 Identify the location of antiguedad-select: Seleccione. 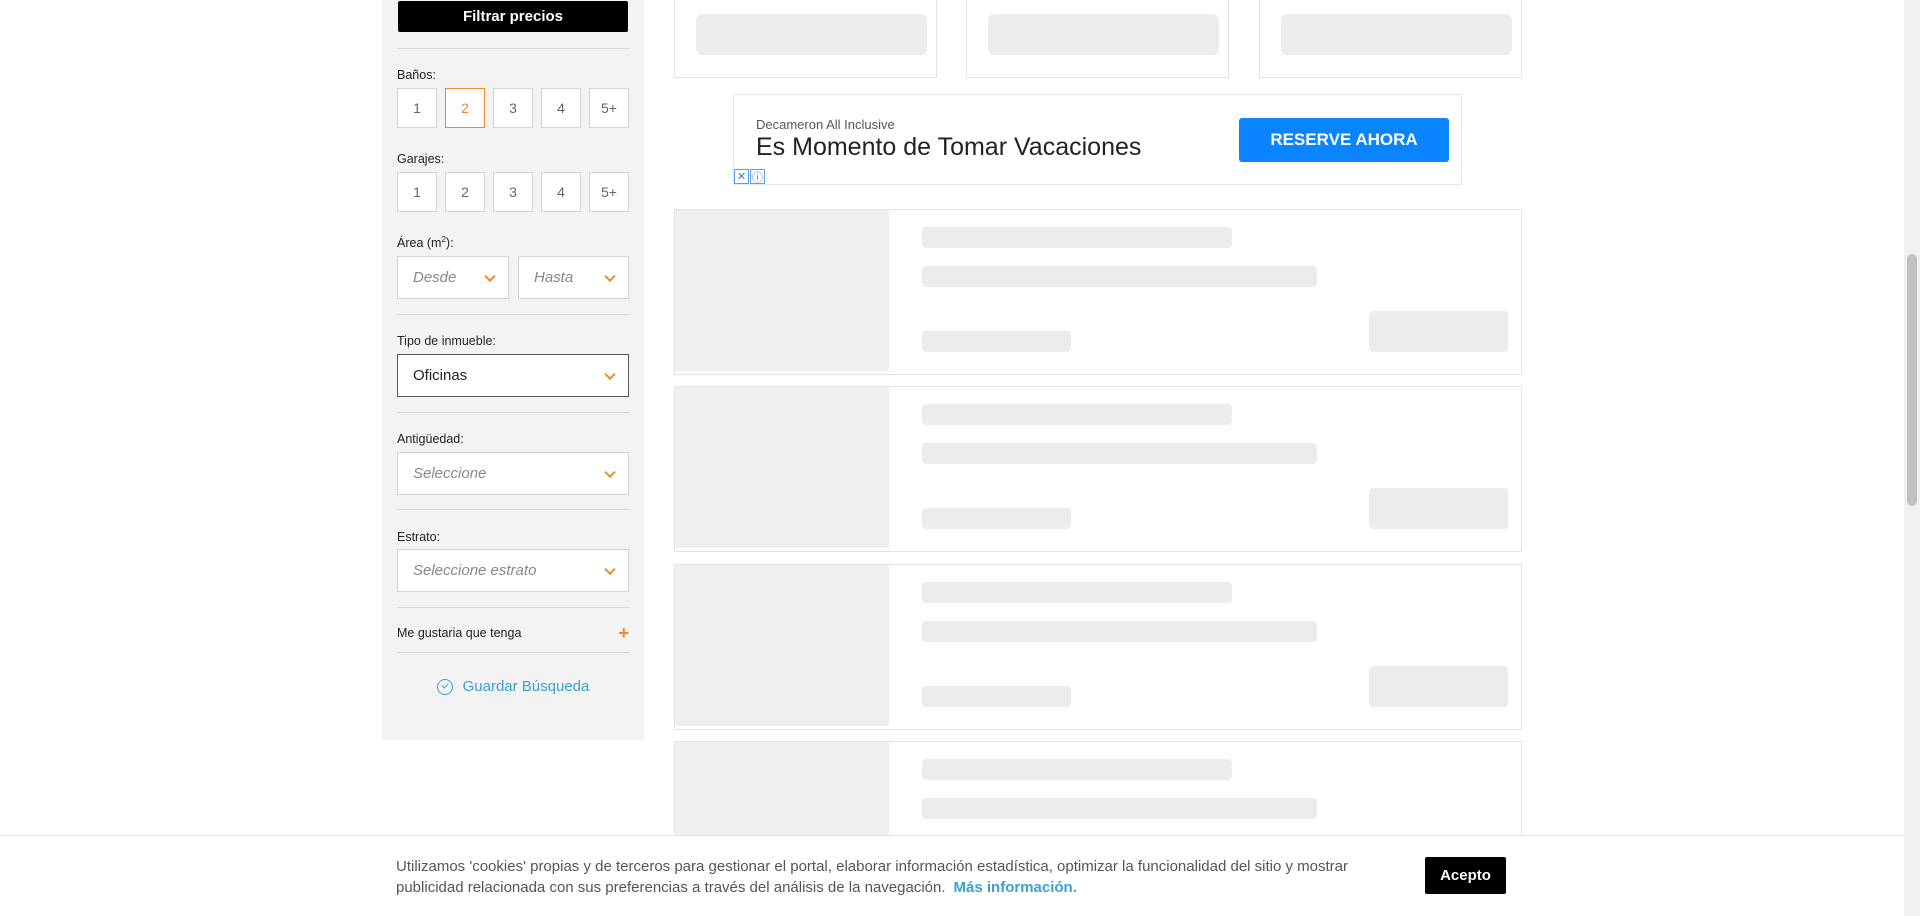
(513, 473).